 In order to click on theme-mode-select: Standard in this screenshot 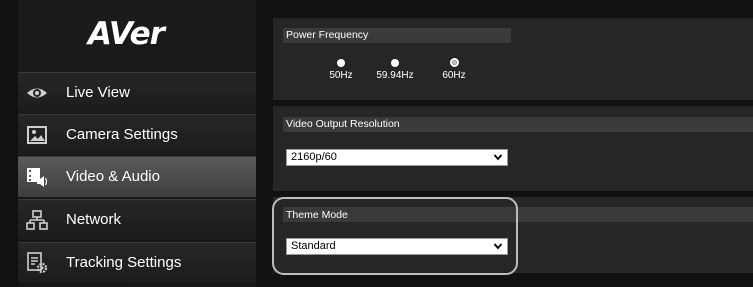, I will do `click(397, 246)`.